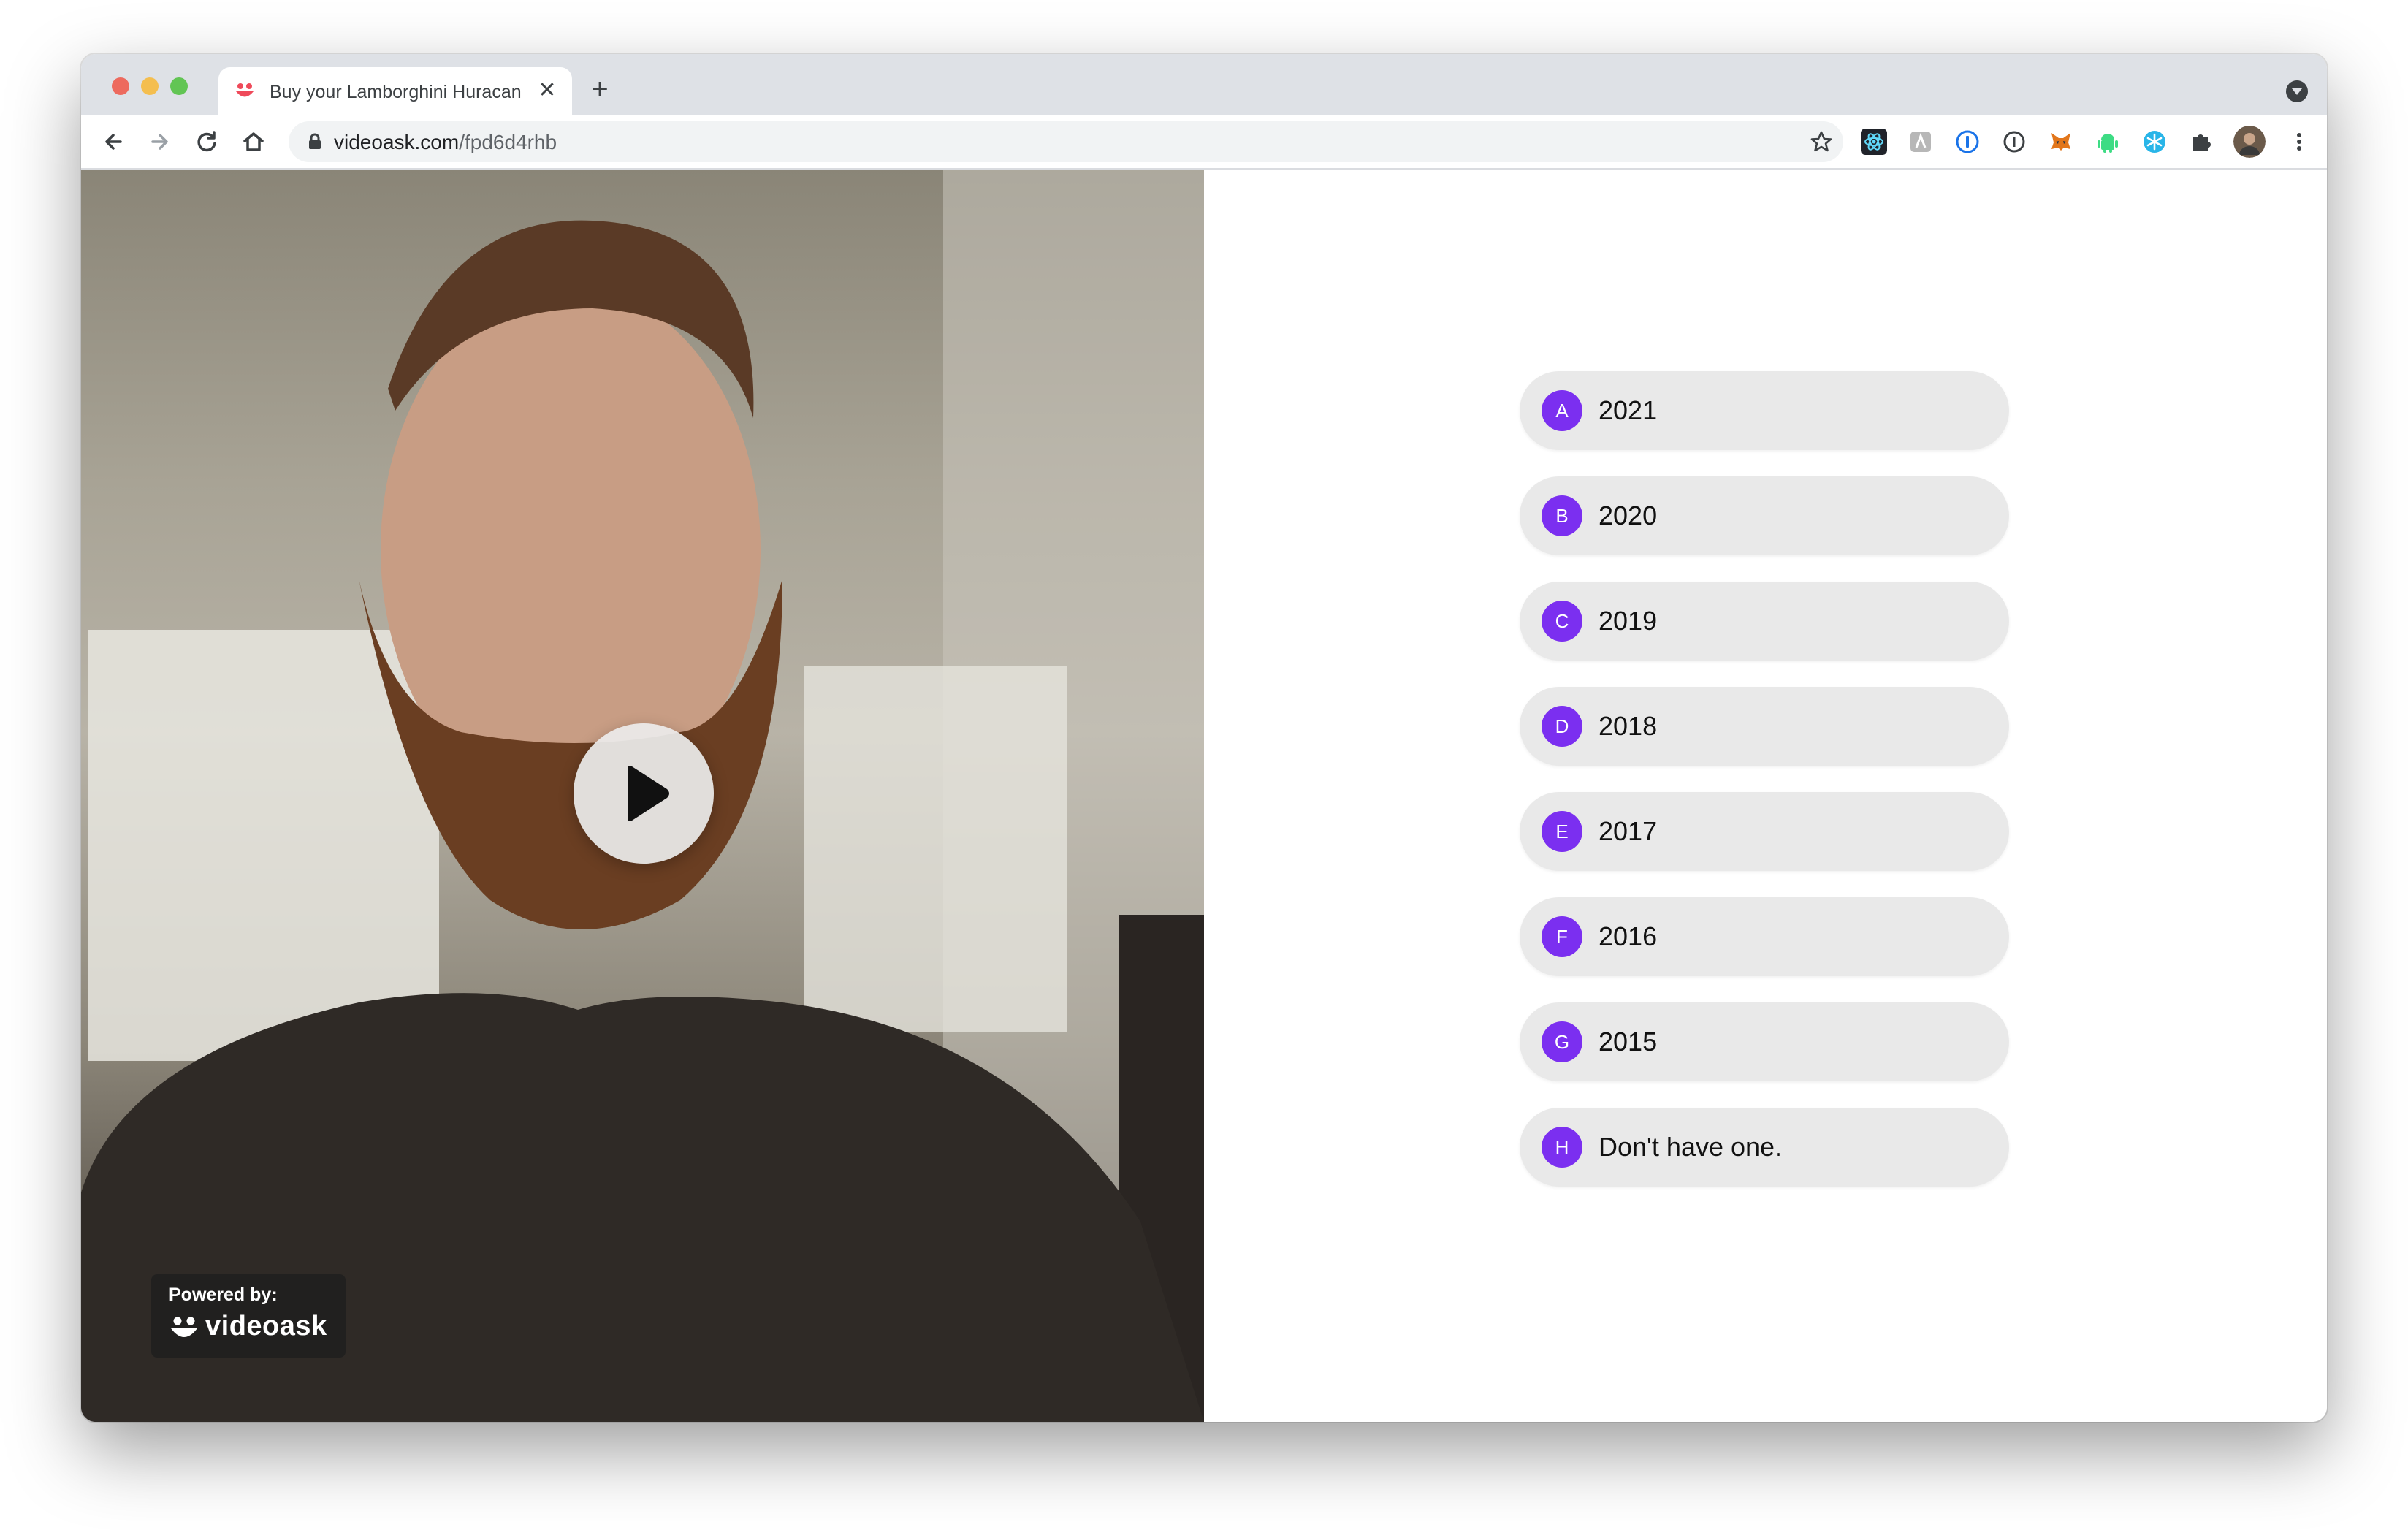 The width and height of the screenshot is (2408, 1530). I want to click on powered-by-label: Powered by:, so click(224, 1294).